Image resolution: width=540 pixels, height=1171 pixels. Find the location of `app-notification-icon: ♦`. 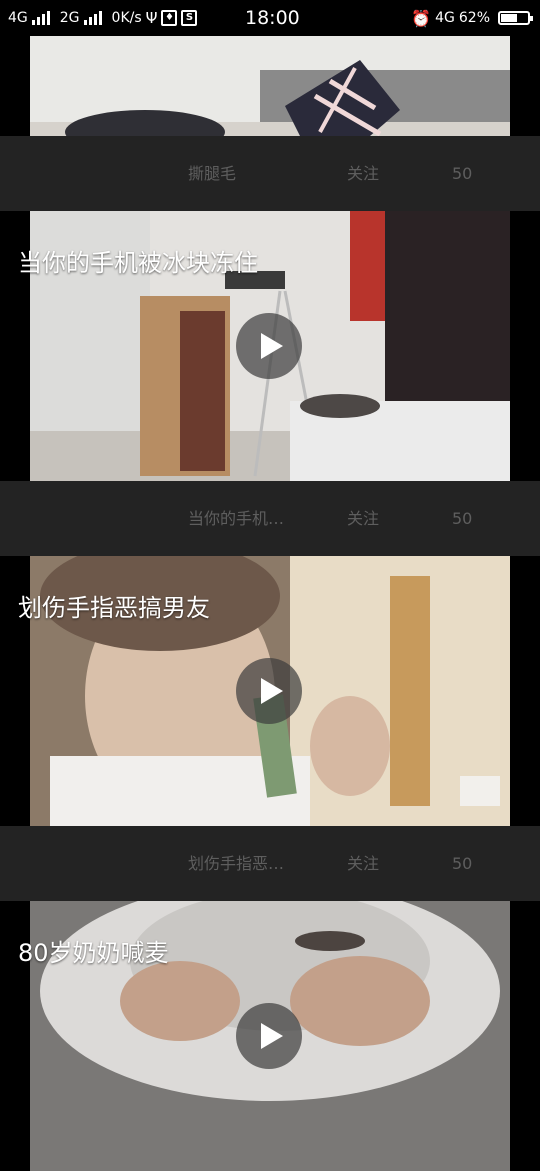

app-notification-icon: ♦ is located at coordinates (169, 18).